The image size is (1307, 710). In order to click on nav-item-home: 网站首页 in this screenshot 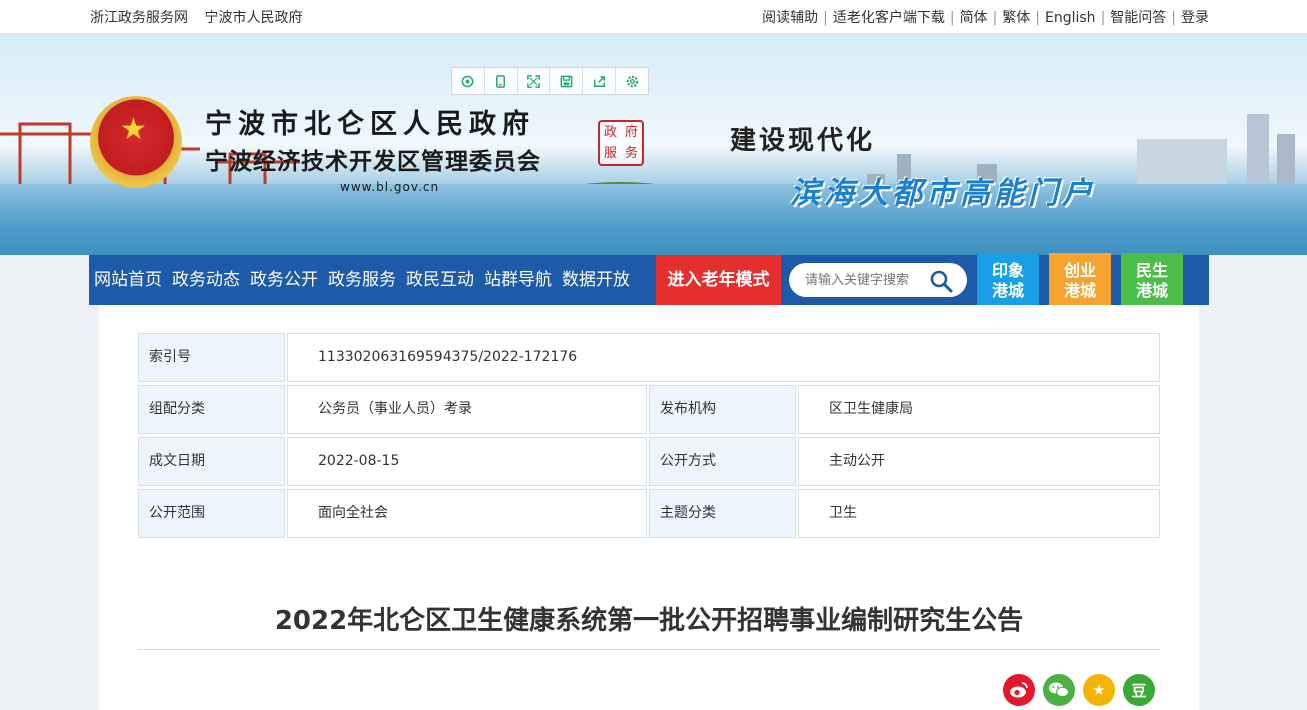, I will do `click(128, 280)`.